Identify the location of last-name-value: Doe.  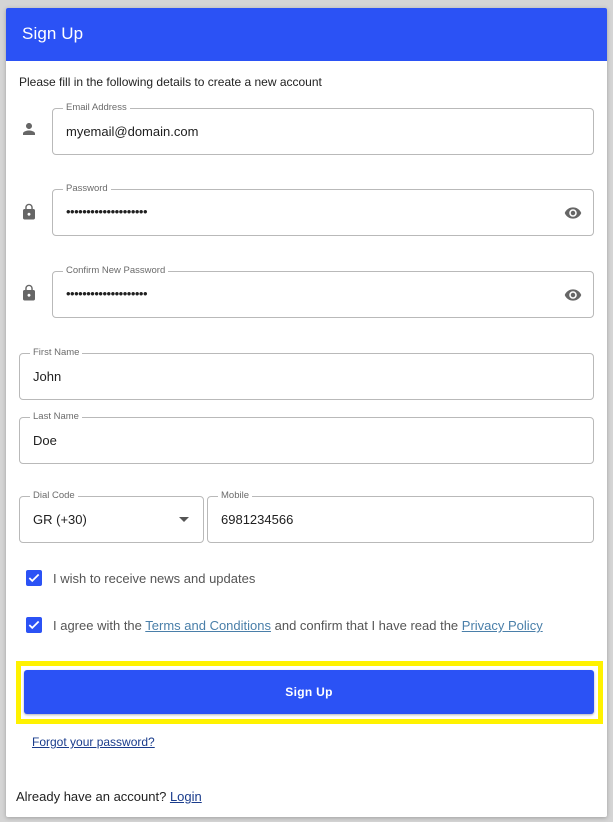
(45, 440).